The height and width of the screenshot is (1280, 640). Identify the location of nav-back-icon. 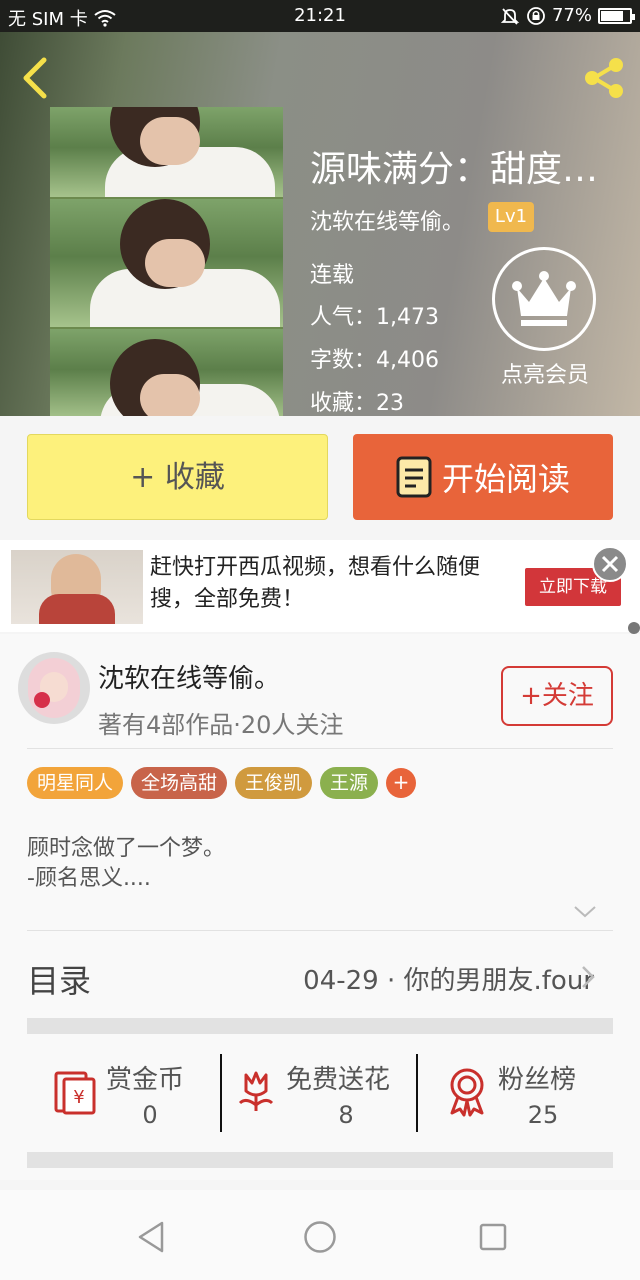
(151, 1237).